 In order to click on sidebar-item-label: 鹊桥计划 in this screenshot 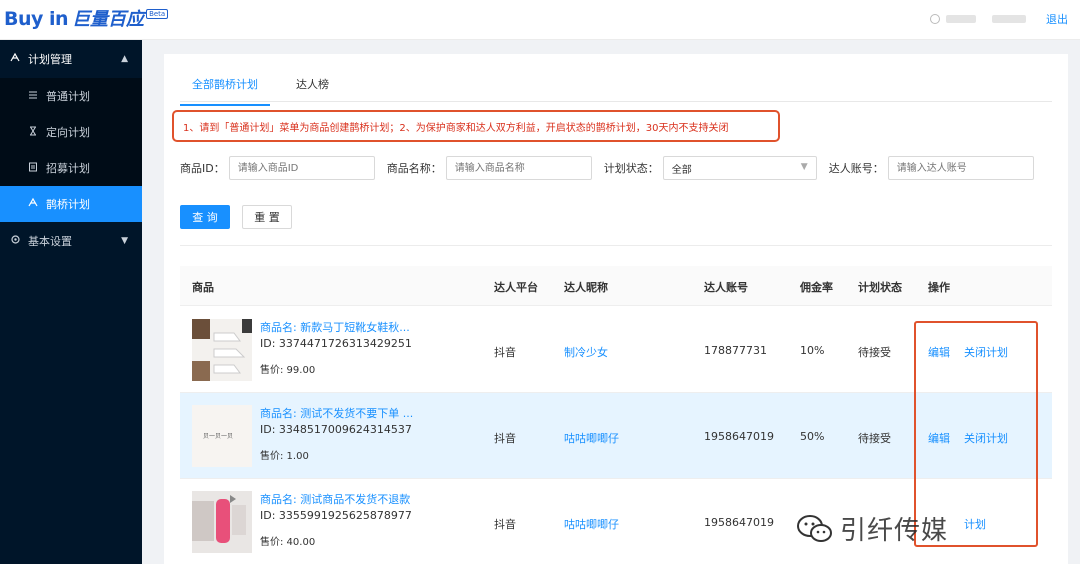, I will do `click(68, 204)`.